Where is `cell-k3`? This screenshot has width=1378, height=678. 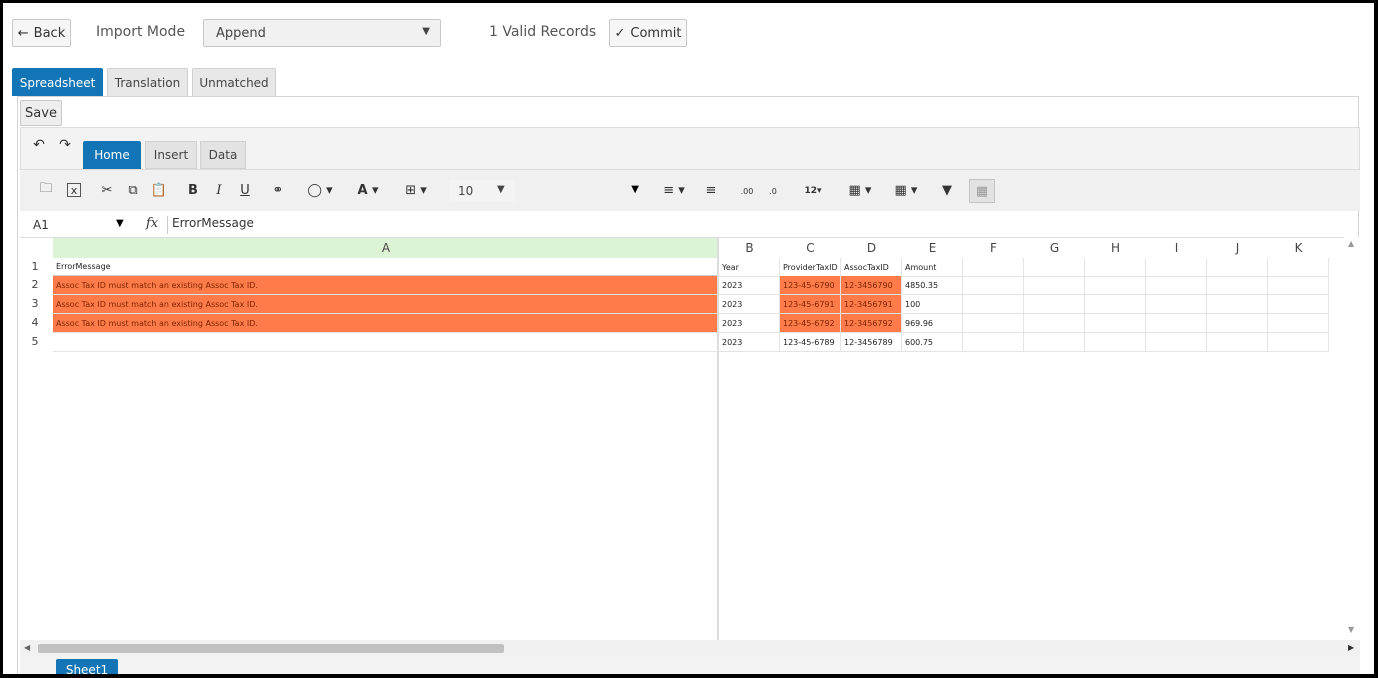 cell-k3 is located at coordinates (1298, 304).